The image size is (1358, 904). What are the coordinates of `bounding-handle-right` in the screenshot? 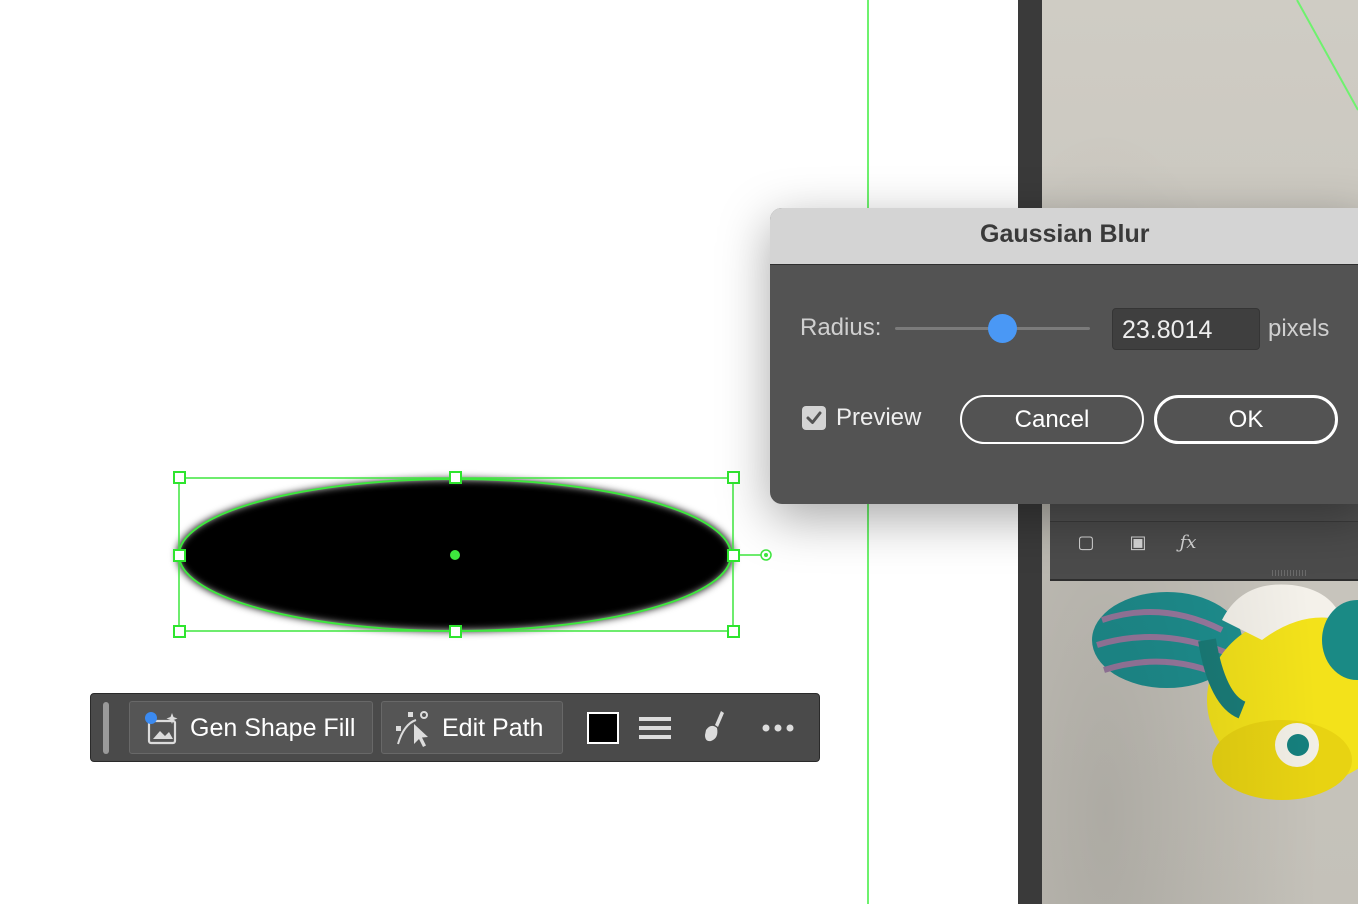 It's located at (733, 555).